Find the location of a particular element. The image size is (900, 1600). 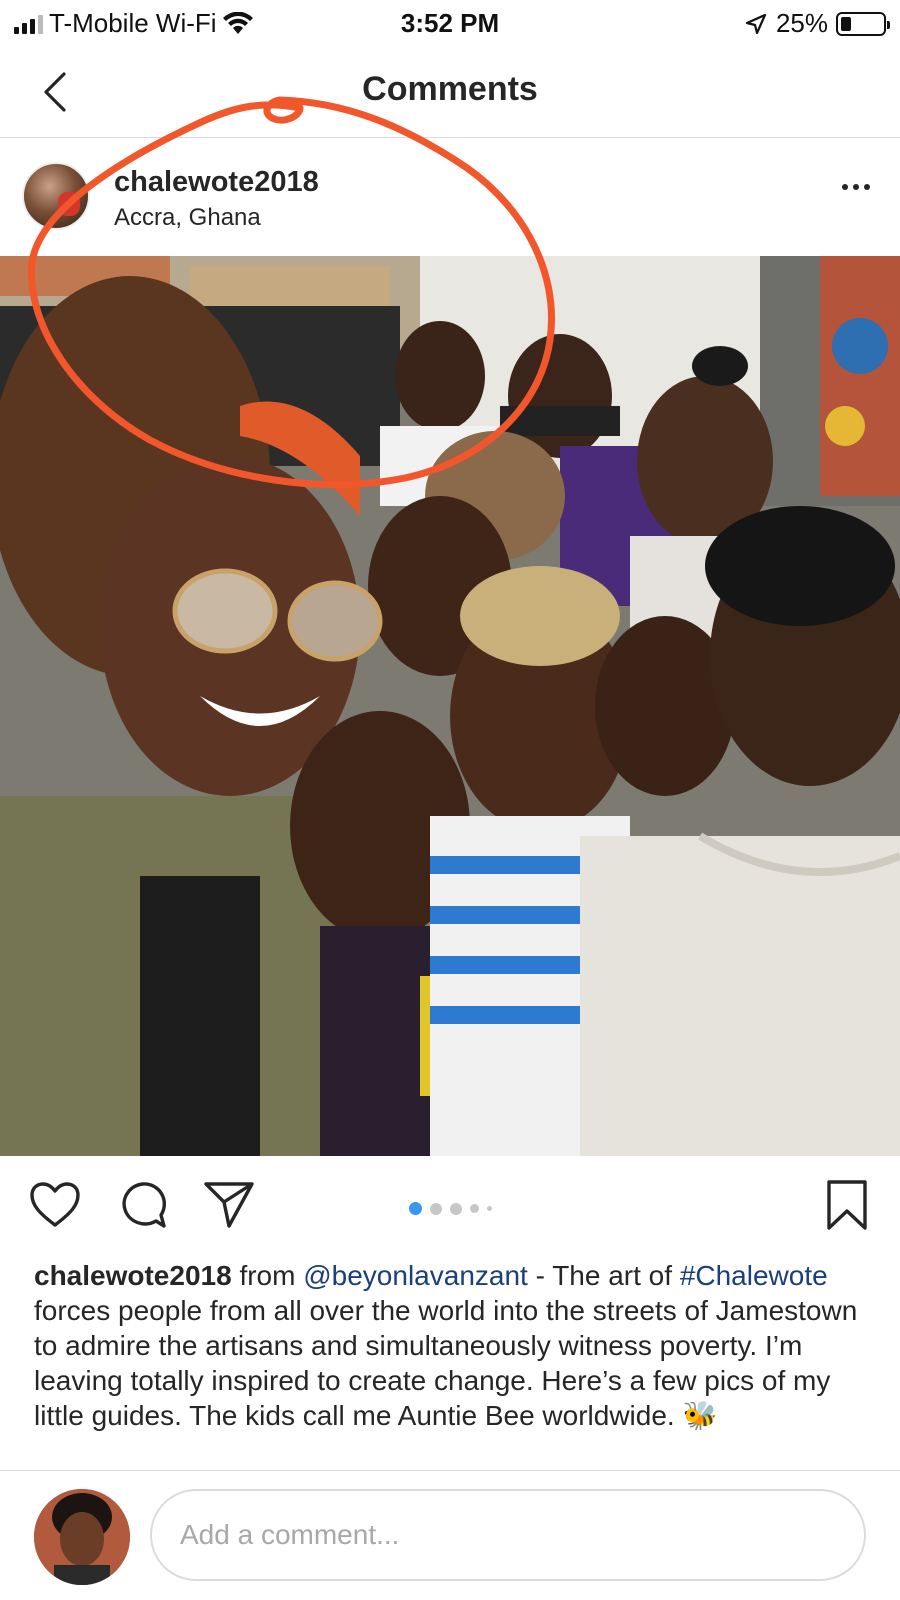

comment-input is located at coordinates (508, 1535).